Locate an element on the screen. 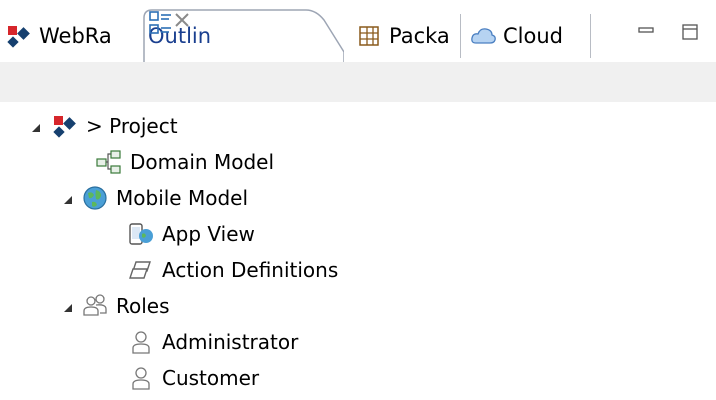 Image resolution: width=716 pixels, height=400 pixels. tab-cloud: Cloud is located at coordinates (516, 36).